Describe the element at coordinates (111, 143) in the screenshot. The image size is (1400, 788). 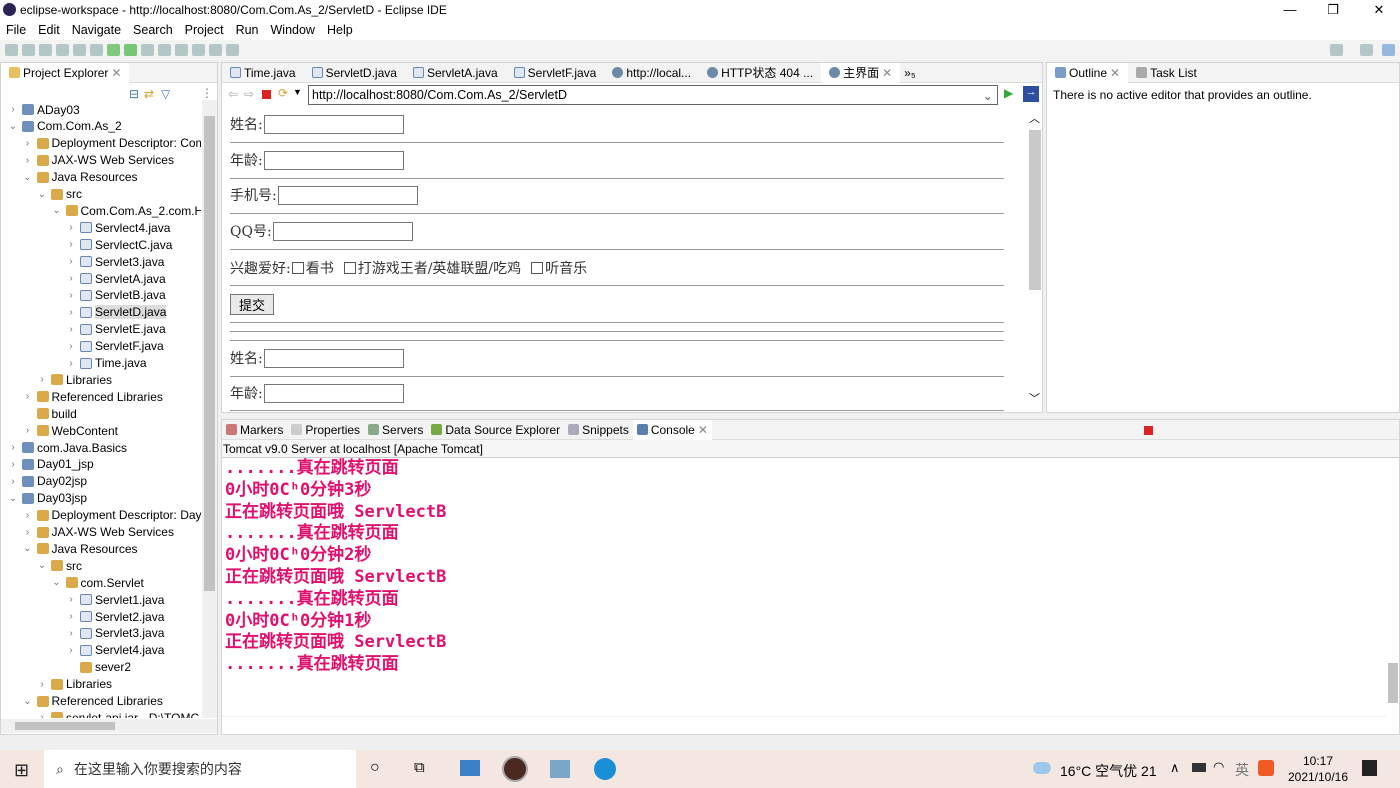
I see `tree-item: › Deployment Descriptor: Com` at that location.